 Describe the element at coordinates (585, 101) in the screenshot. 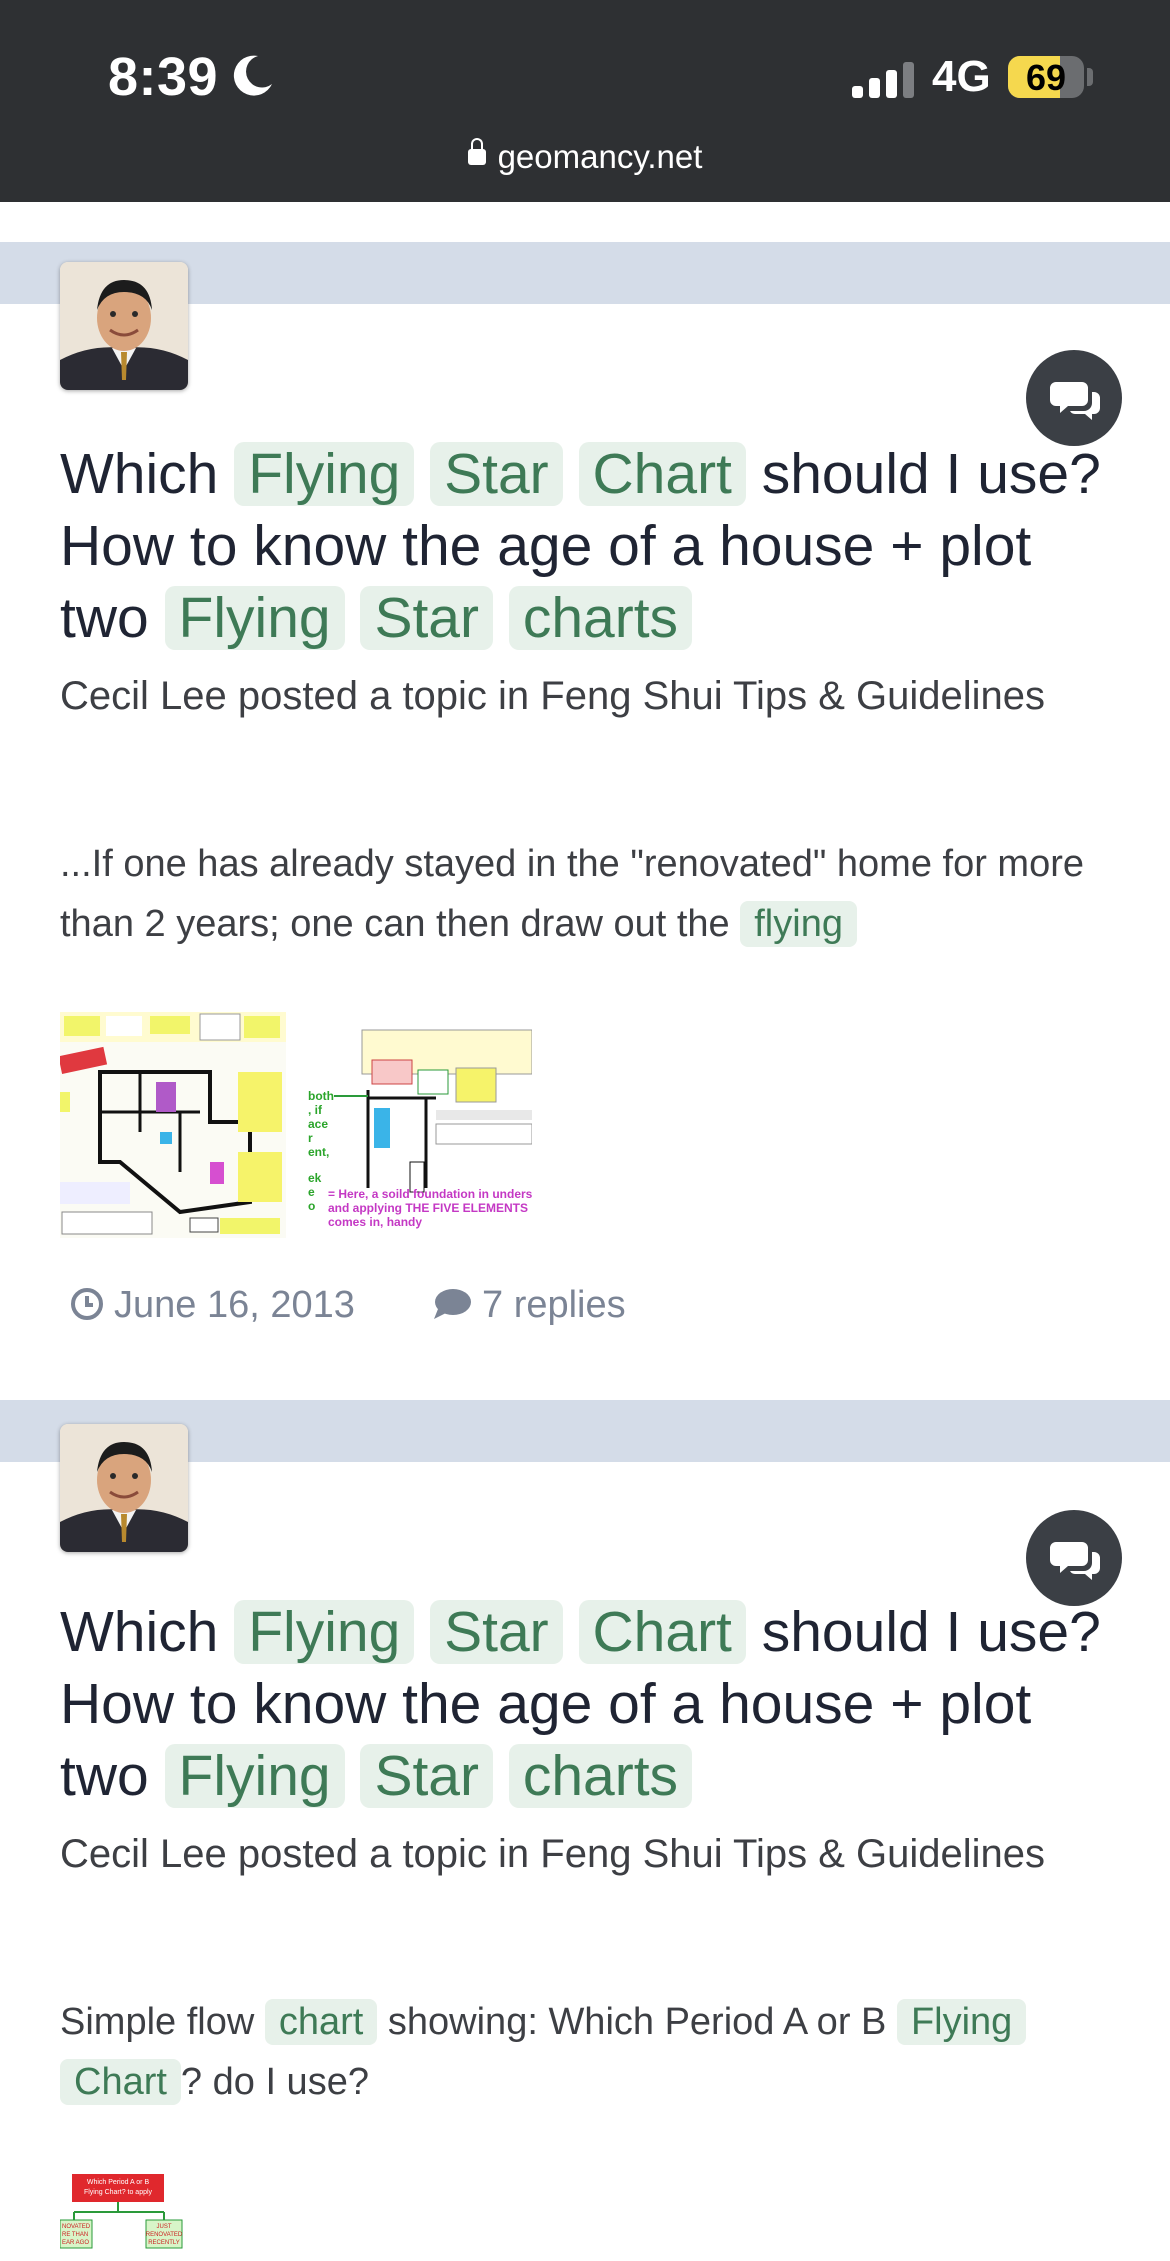

I see `status-bar: 8:39 4G 69 geomancy.net` at that location.